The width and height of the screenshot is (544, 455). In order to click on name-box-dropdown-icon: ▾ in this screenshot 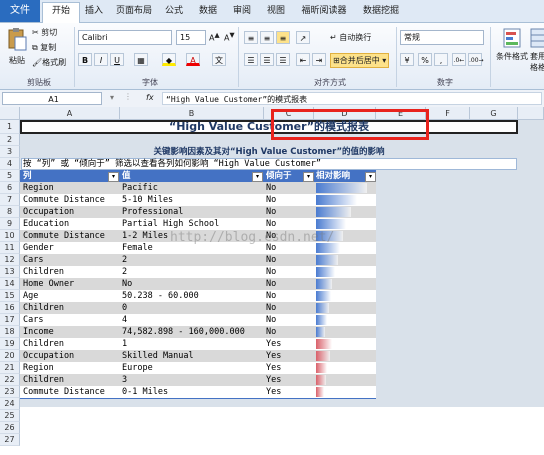, I will do `click(112, 97)`.